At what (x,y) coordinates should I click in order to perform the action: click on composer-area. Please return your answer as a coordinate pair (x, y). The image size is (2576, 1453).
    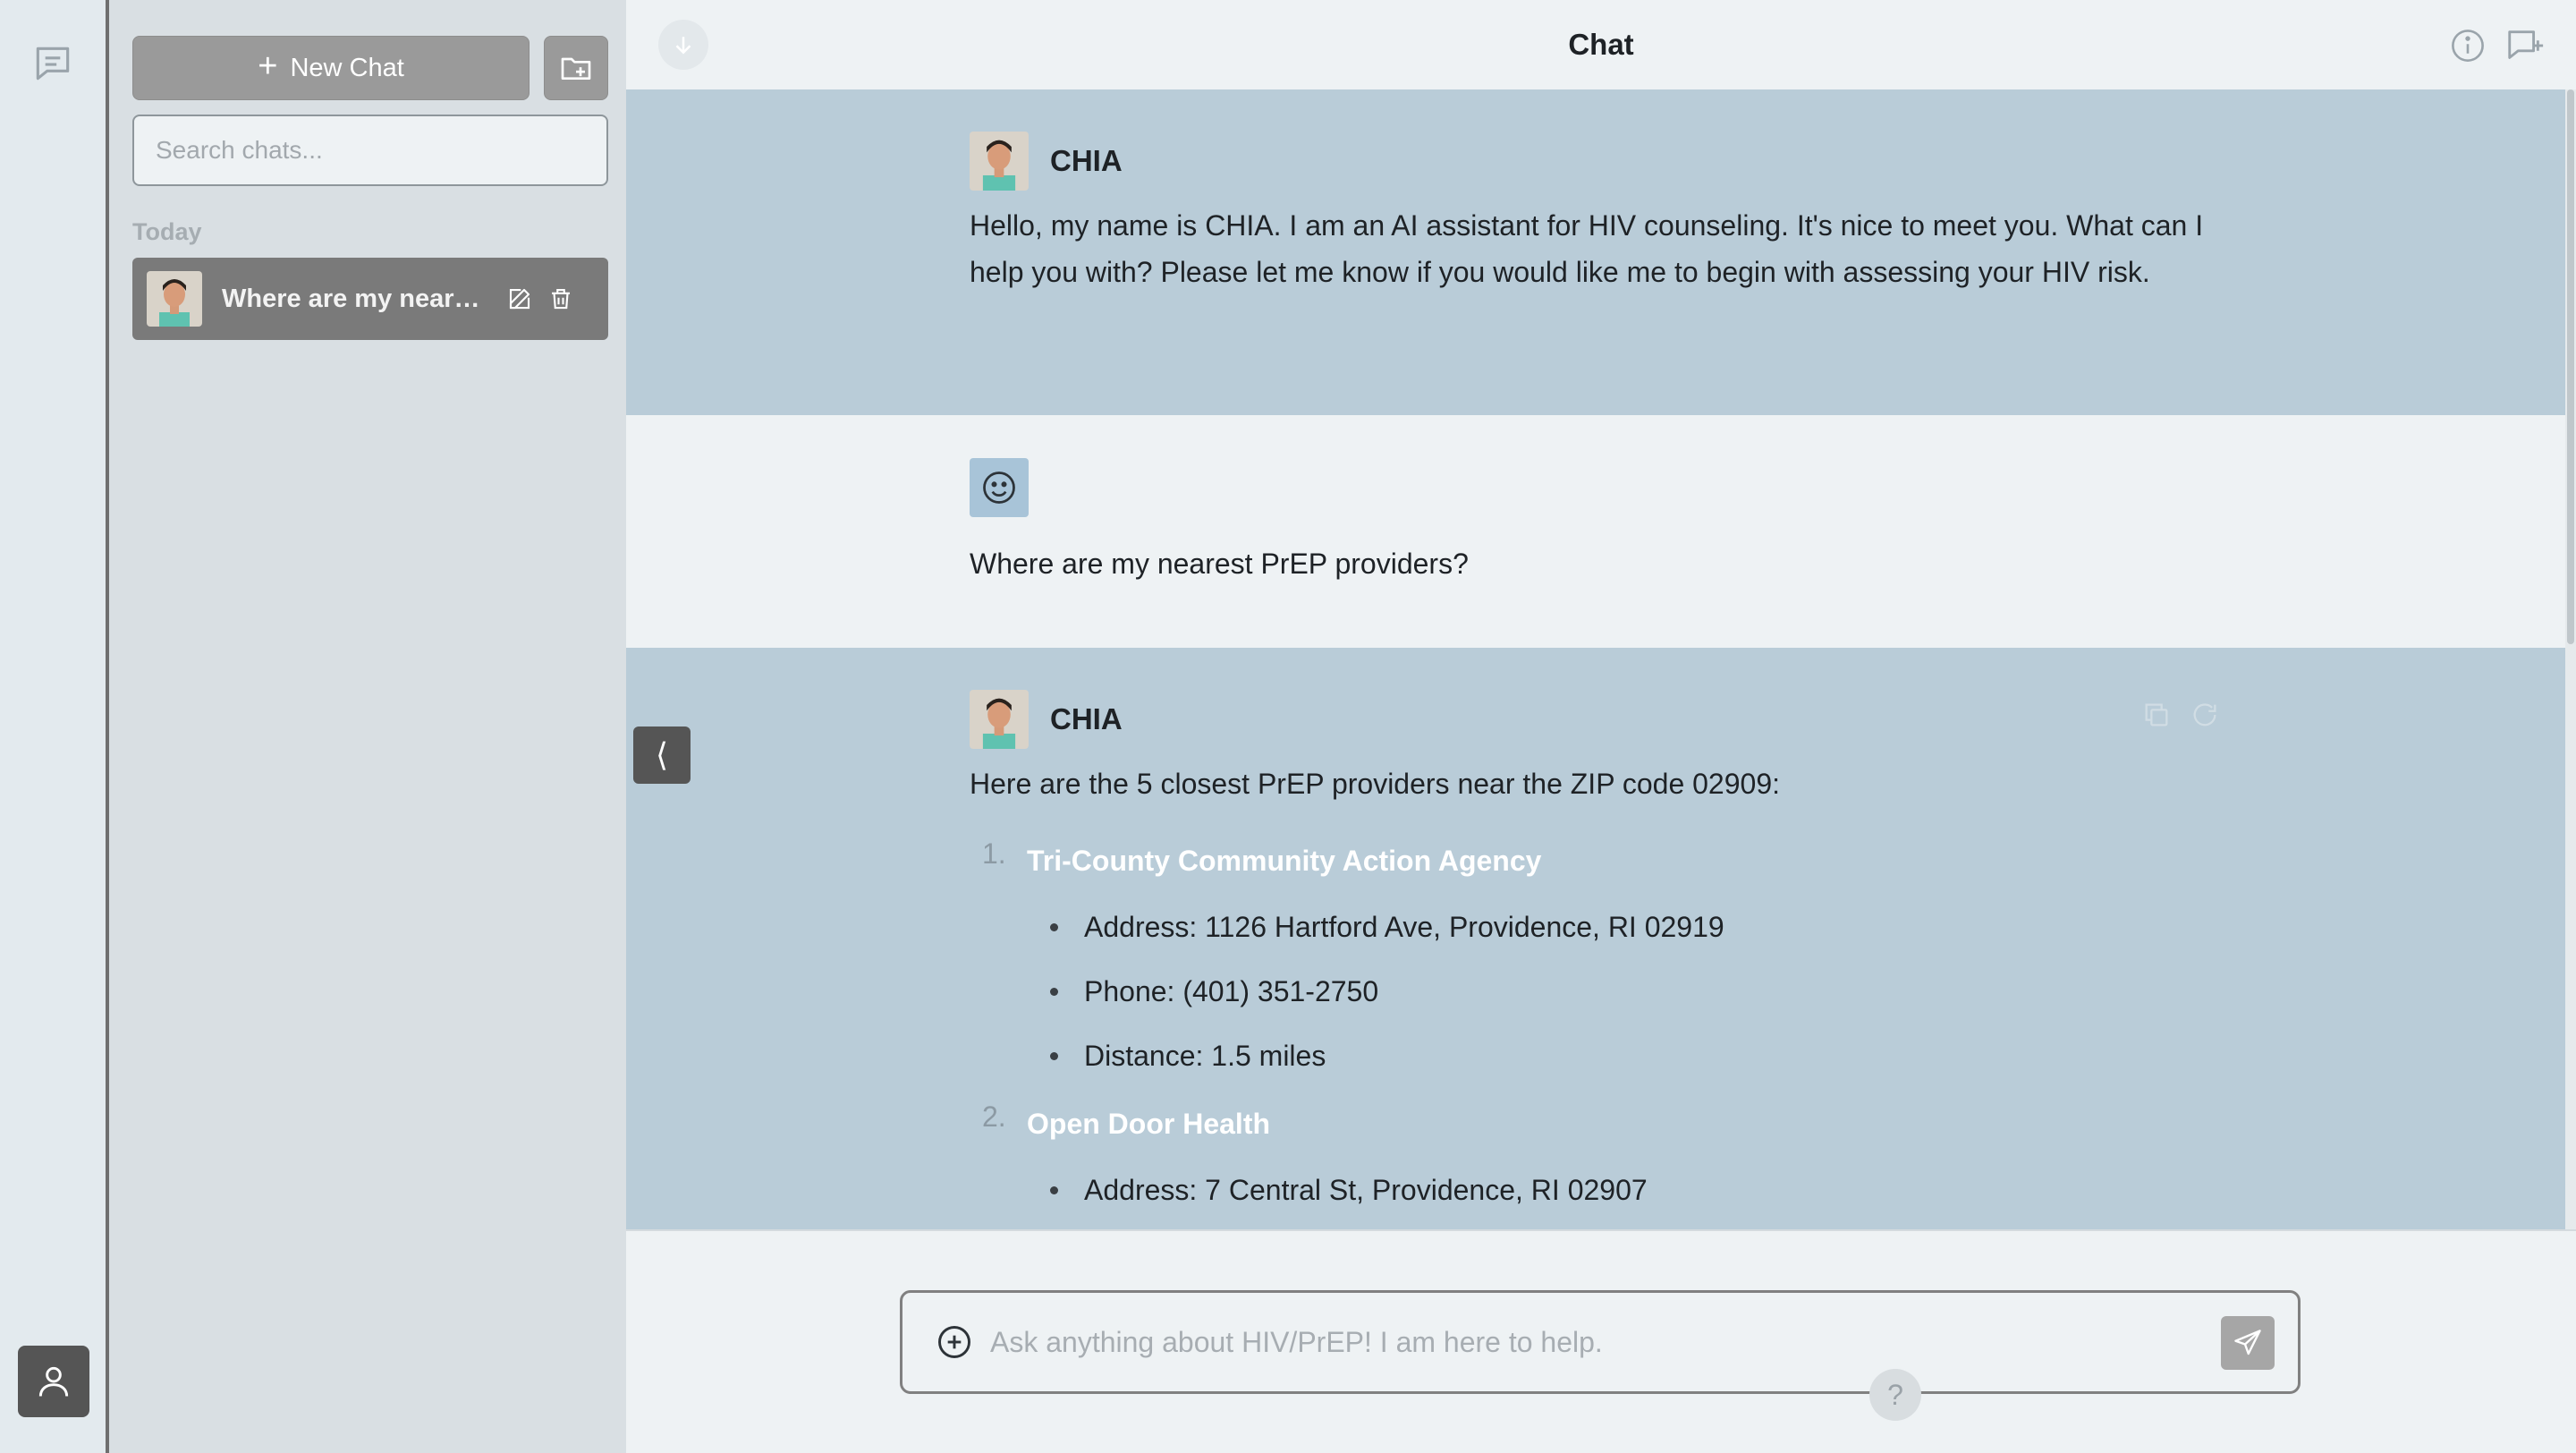
    Looking at the image, I should click on (1601, 1341).